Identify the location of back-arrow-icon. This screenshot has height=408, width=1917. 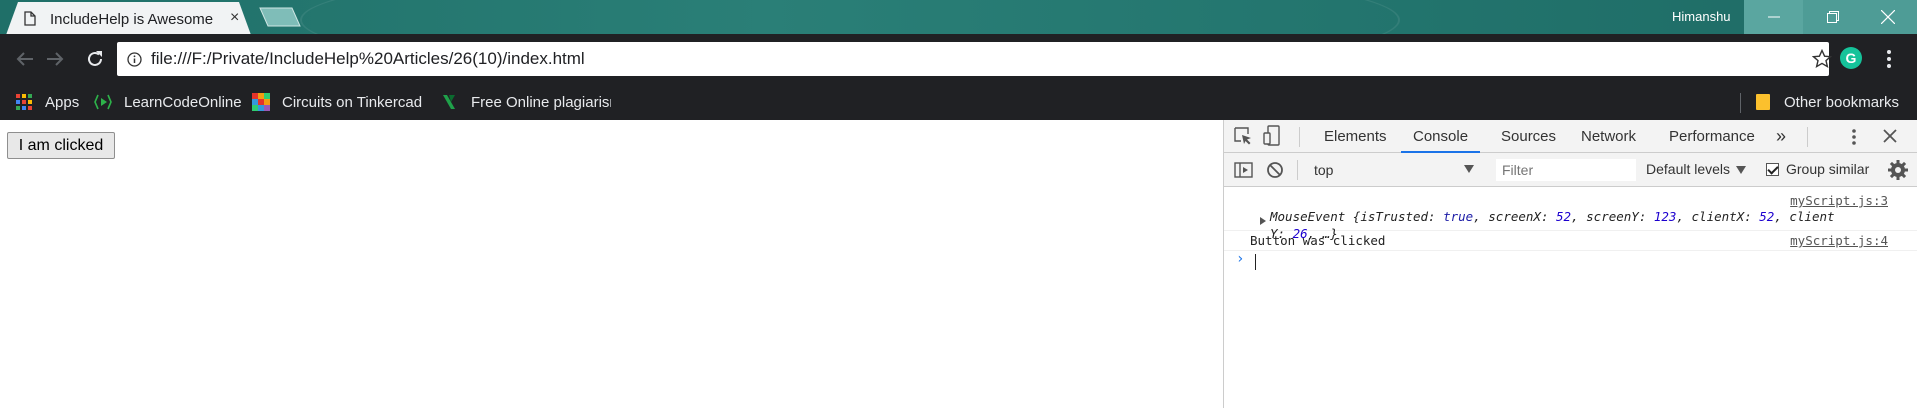
(24, 59).